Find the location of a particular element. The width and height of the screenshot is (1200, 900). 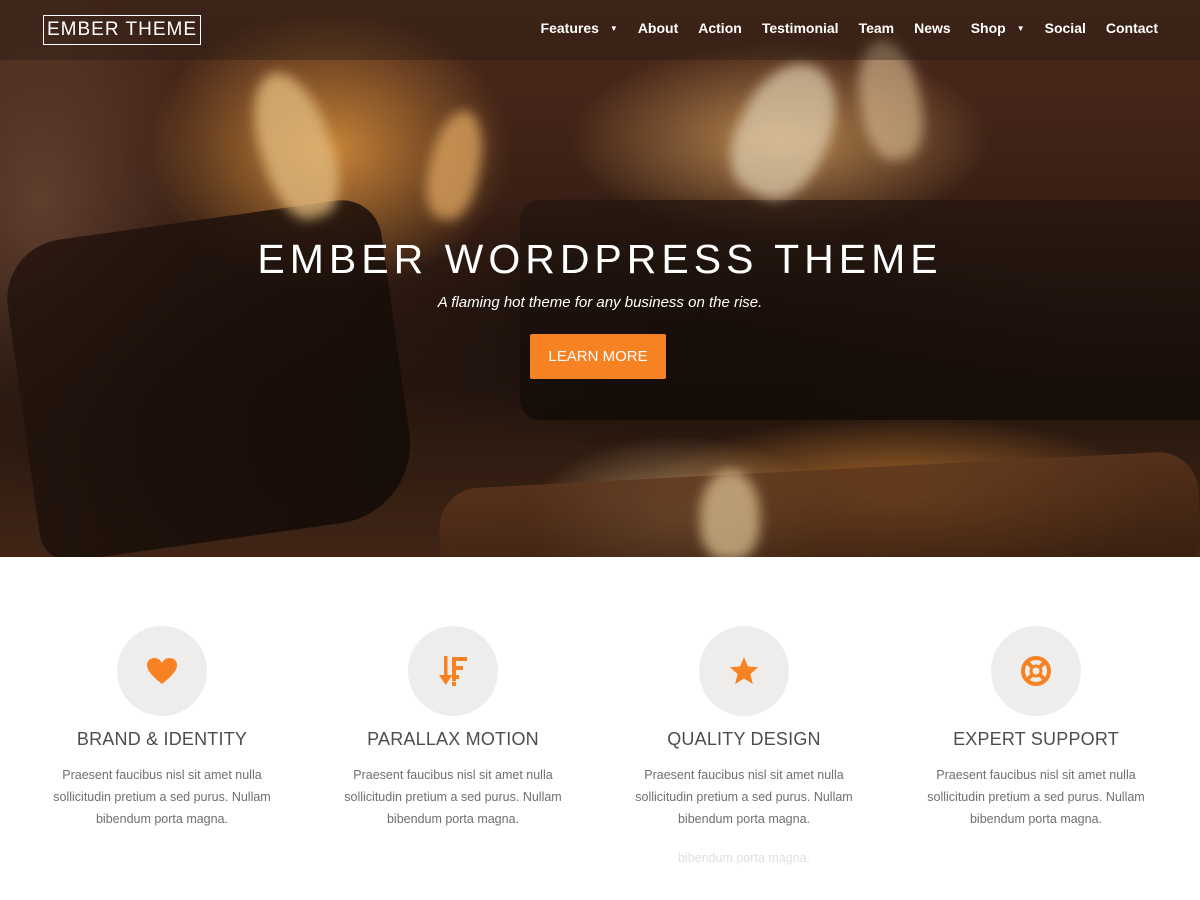

learn-more-button: LEARN MORE is located at coordinates (598, 356).